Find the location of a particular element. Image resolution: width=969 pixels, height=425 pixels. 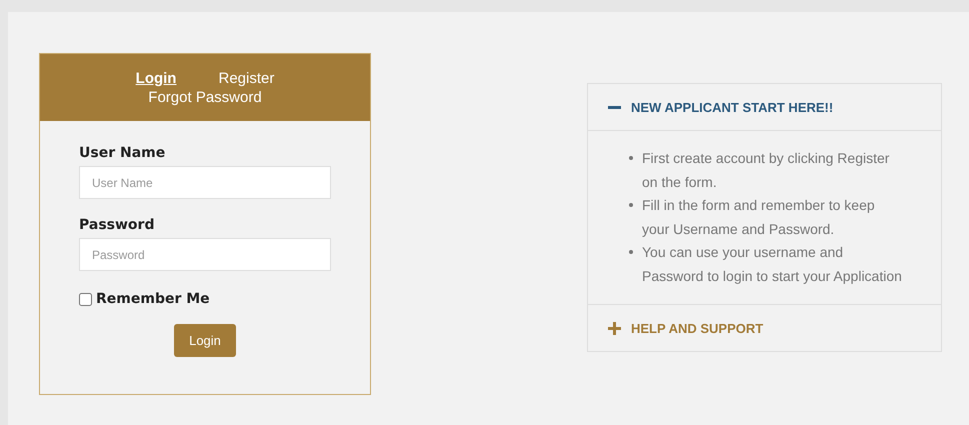

checkbox-label: Remember Me is located at coordinates (153, 299).